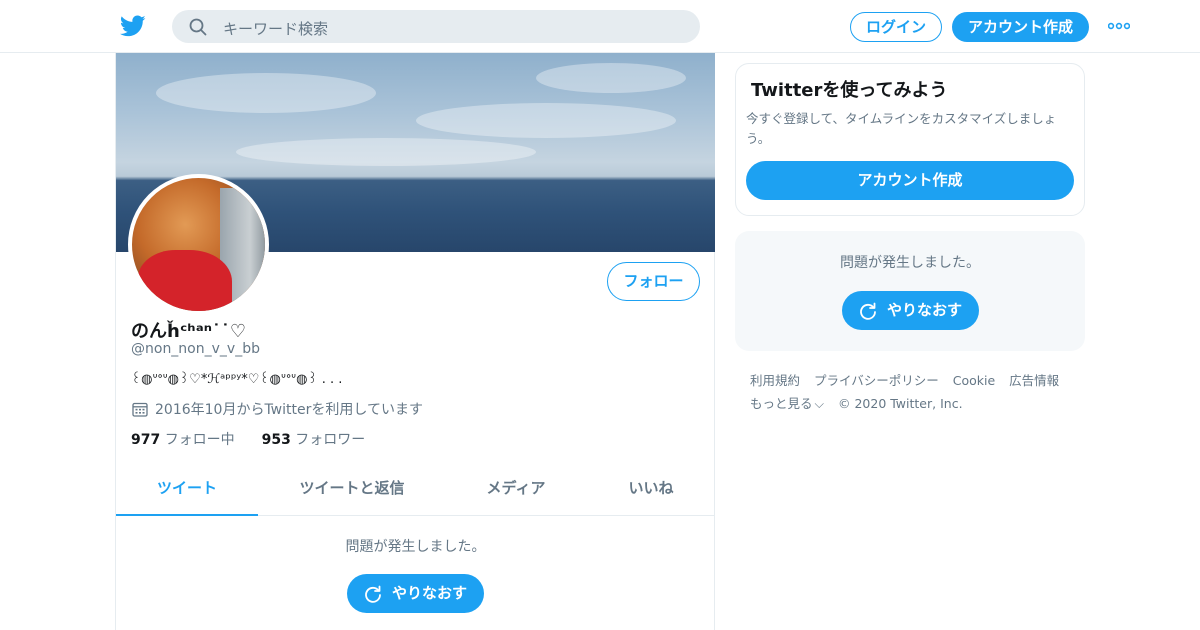  What do you see at coordinates (819, 403) in the screenshot?
I see `chevron-down-icon: ⌵` at bounding box center [819, 403].